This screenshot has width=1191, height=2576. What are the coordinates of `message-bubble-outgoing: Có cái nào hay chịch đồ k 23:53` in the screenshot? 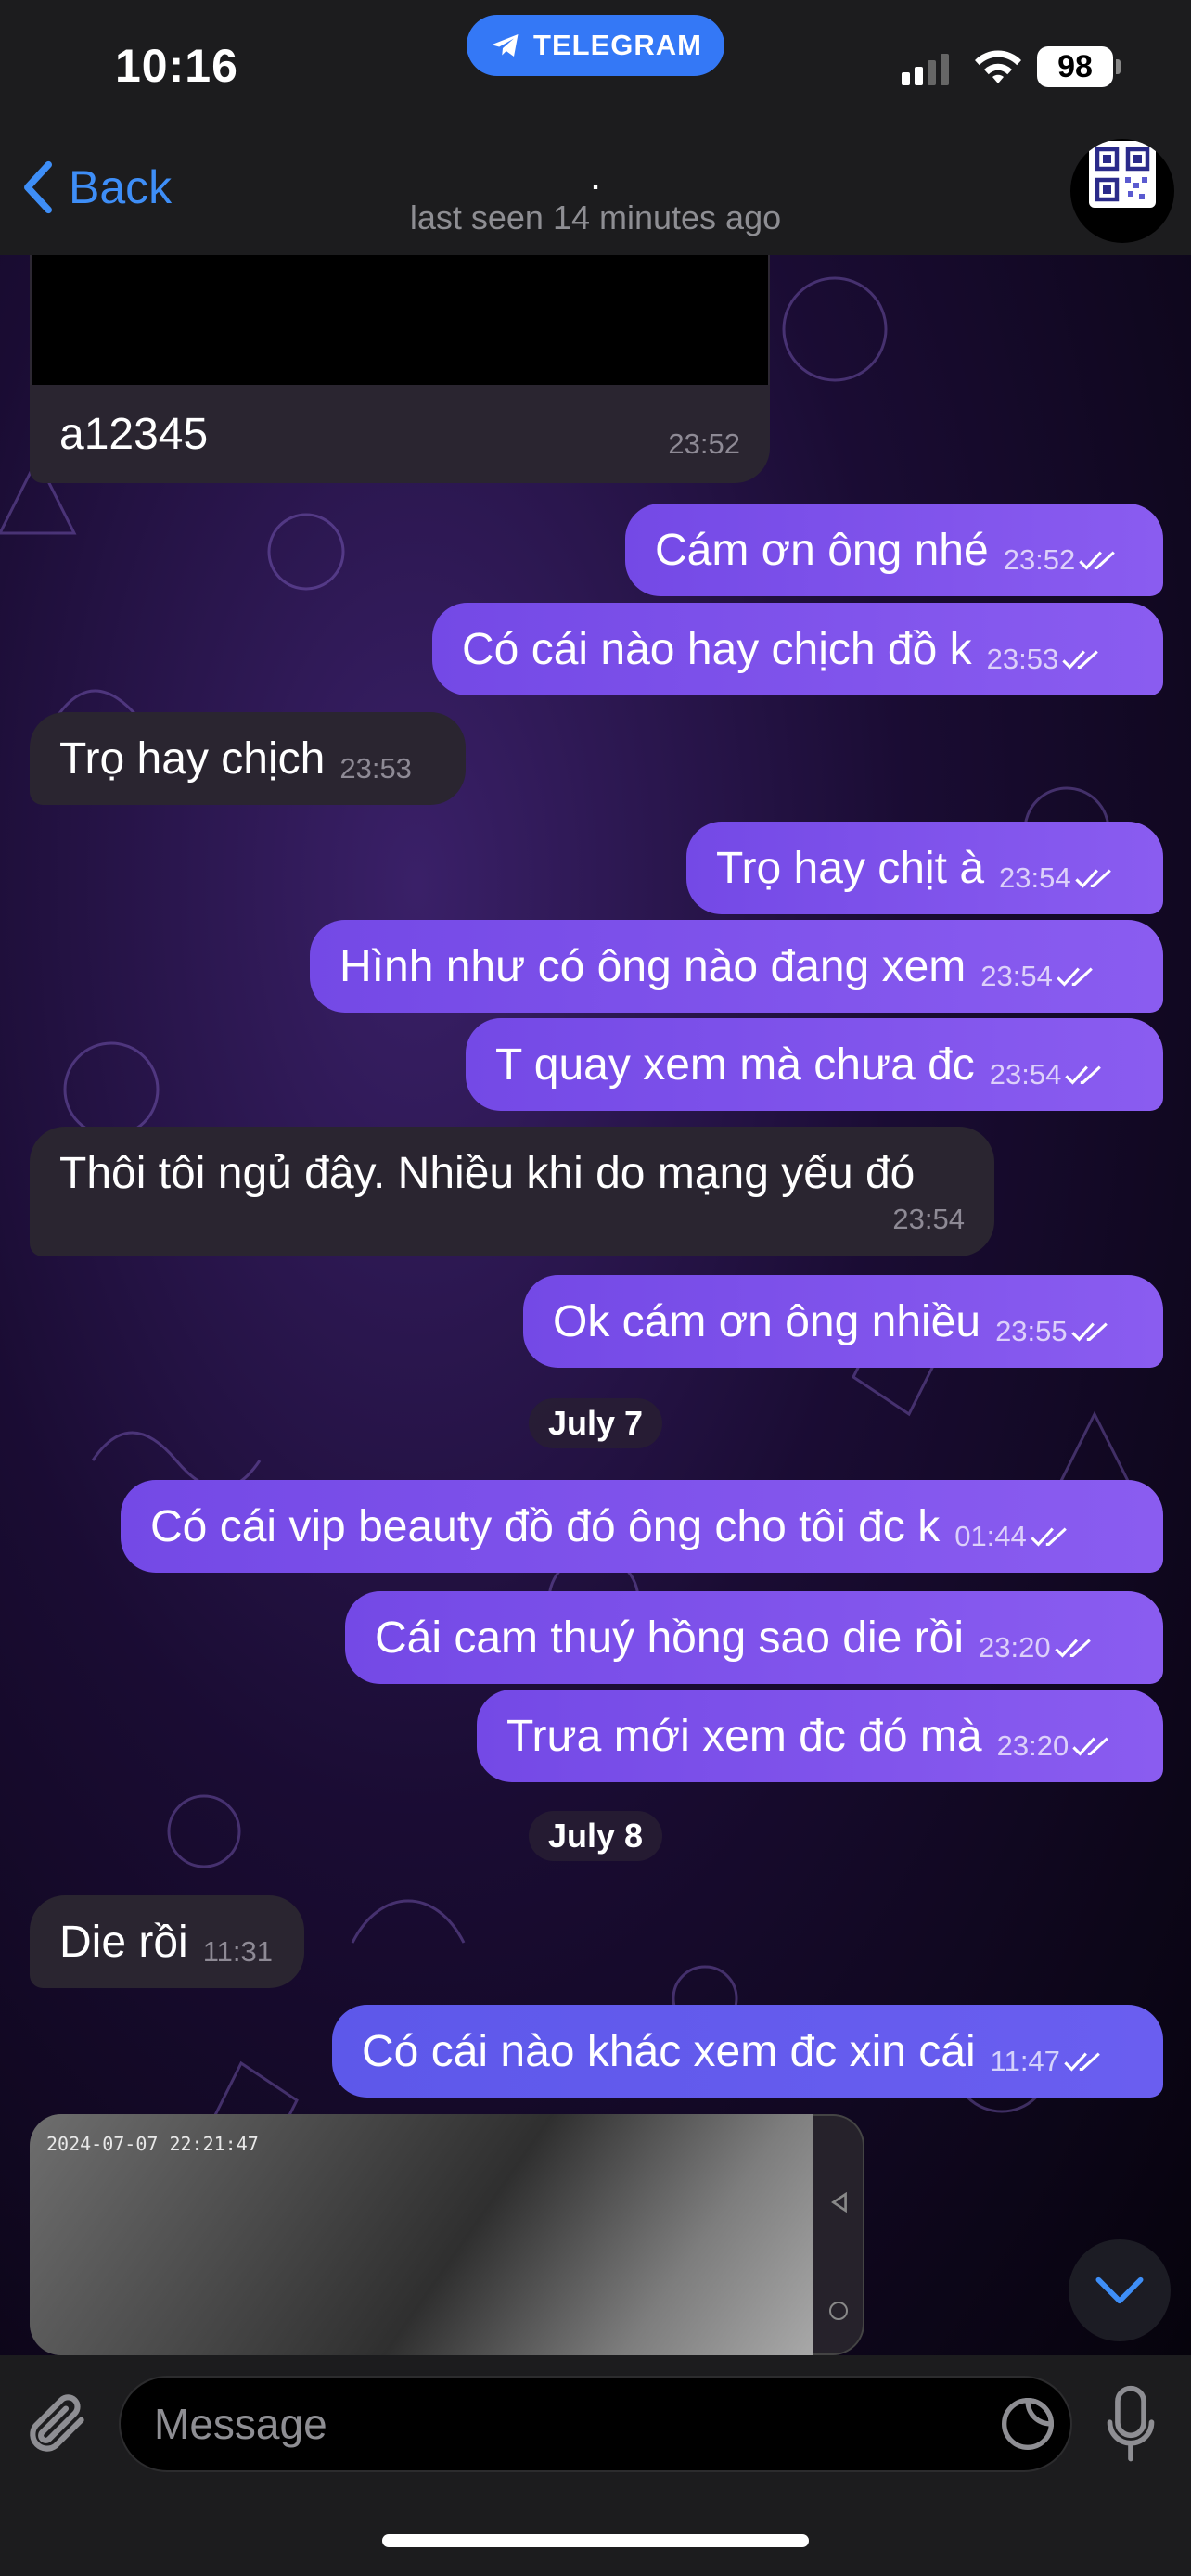 It's located at (797, 649).